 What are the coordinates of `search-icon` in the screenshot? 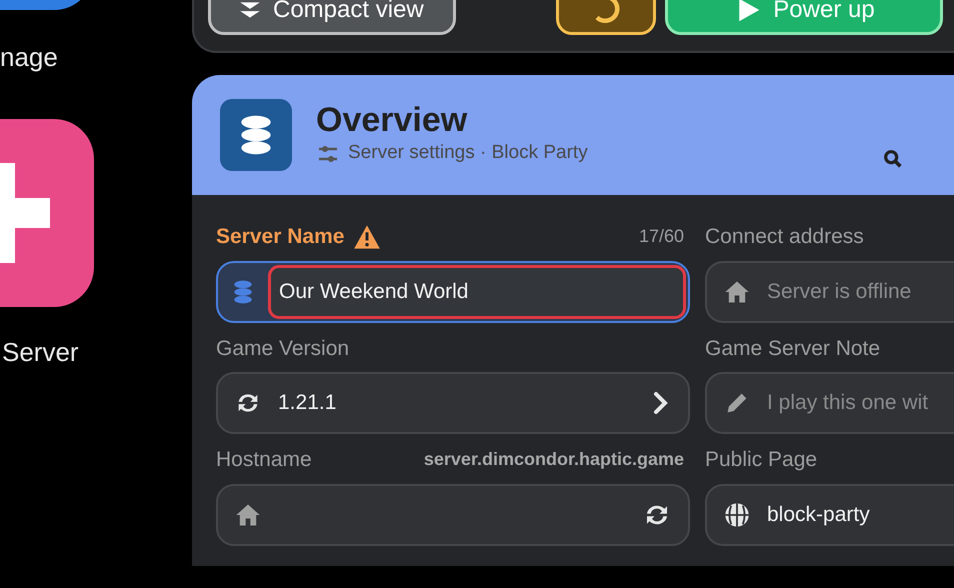 It's located at (893, 159).